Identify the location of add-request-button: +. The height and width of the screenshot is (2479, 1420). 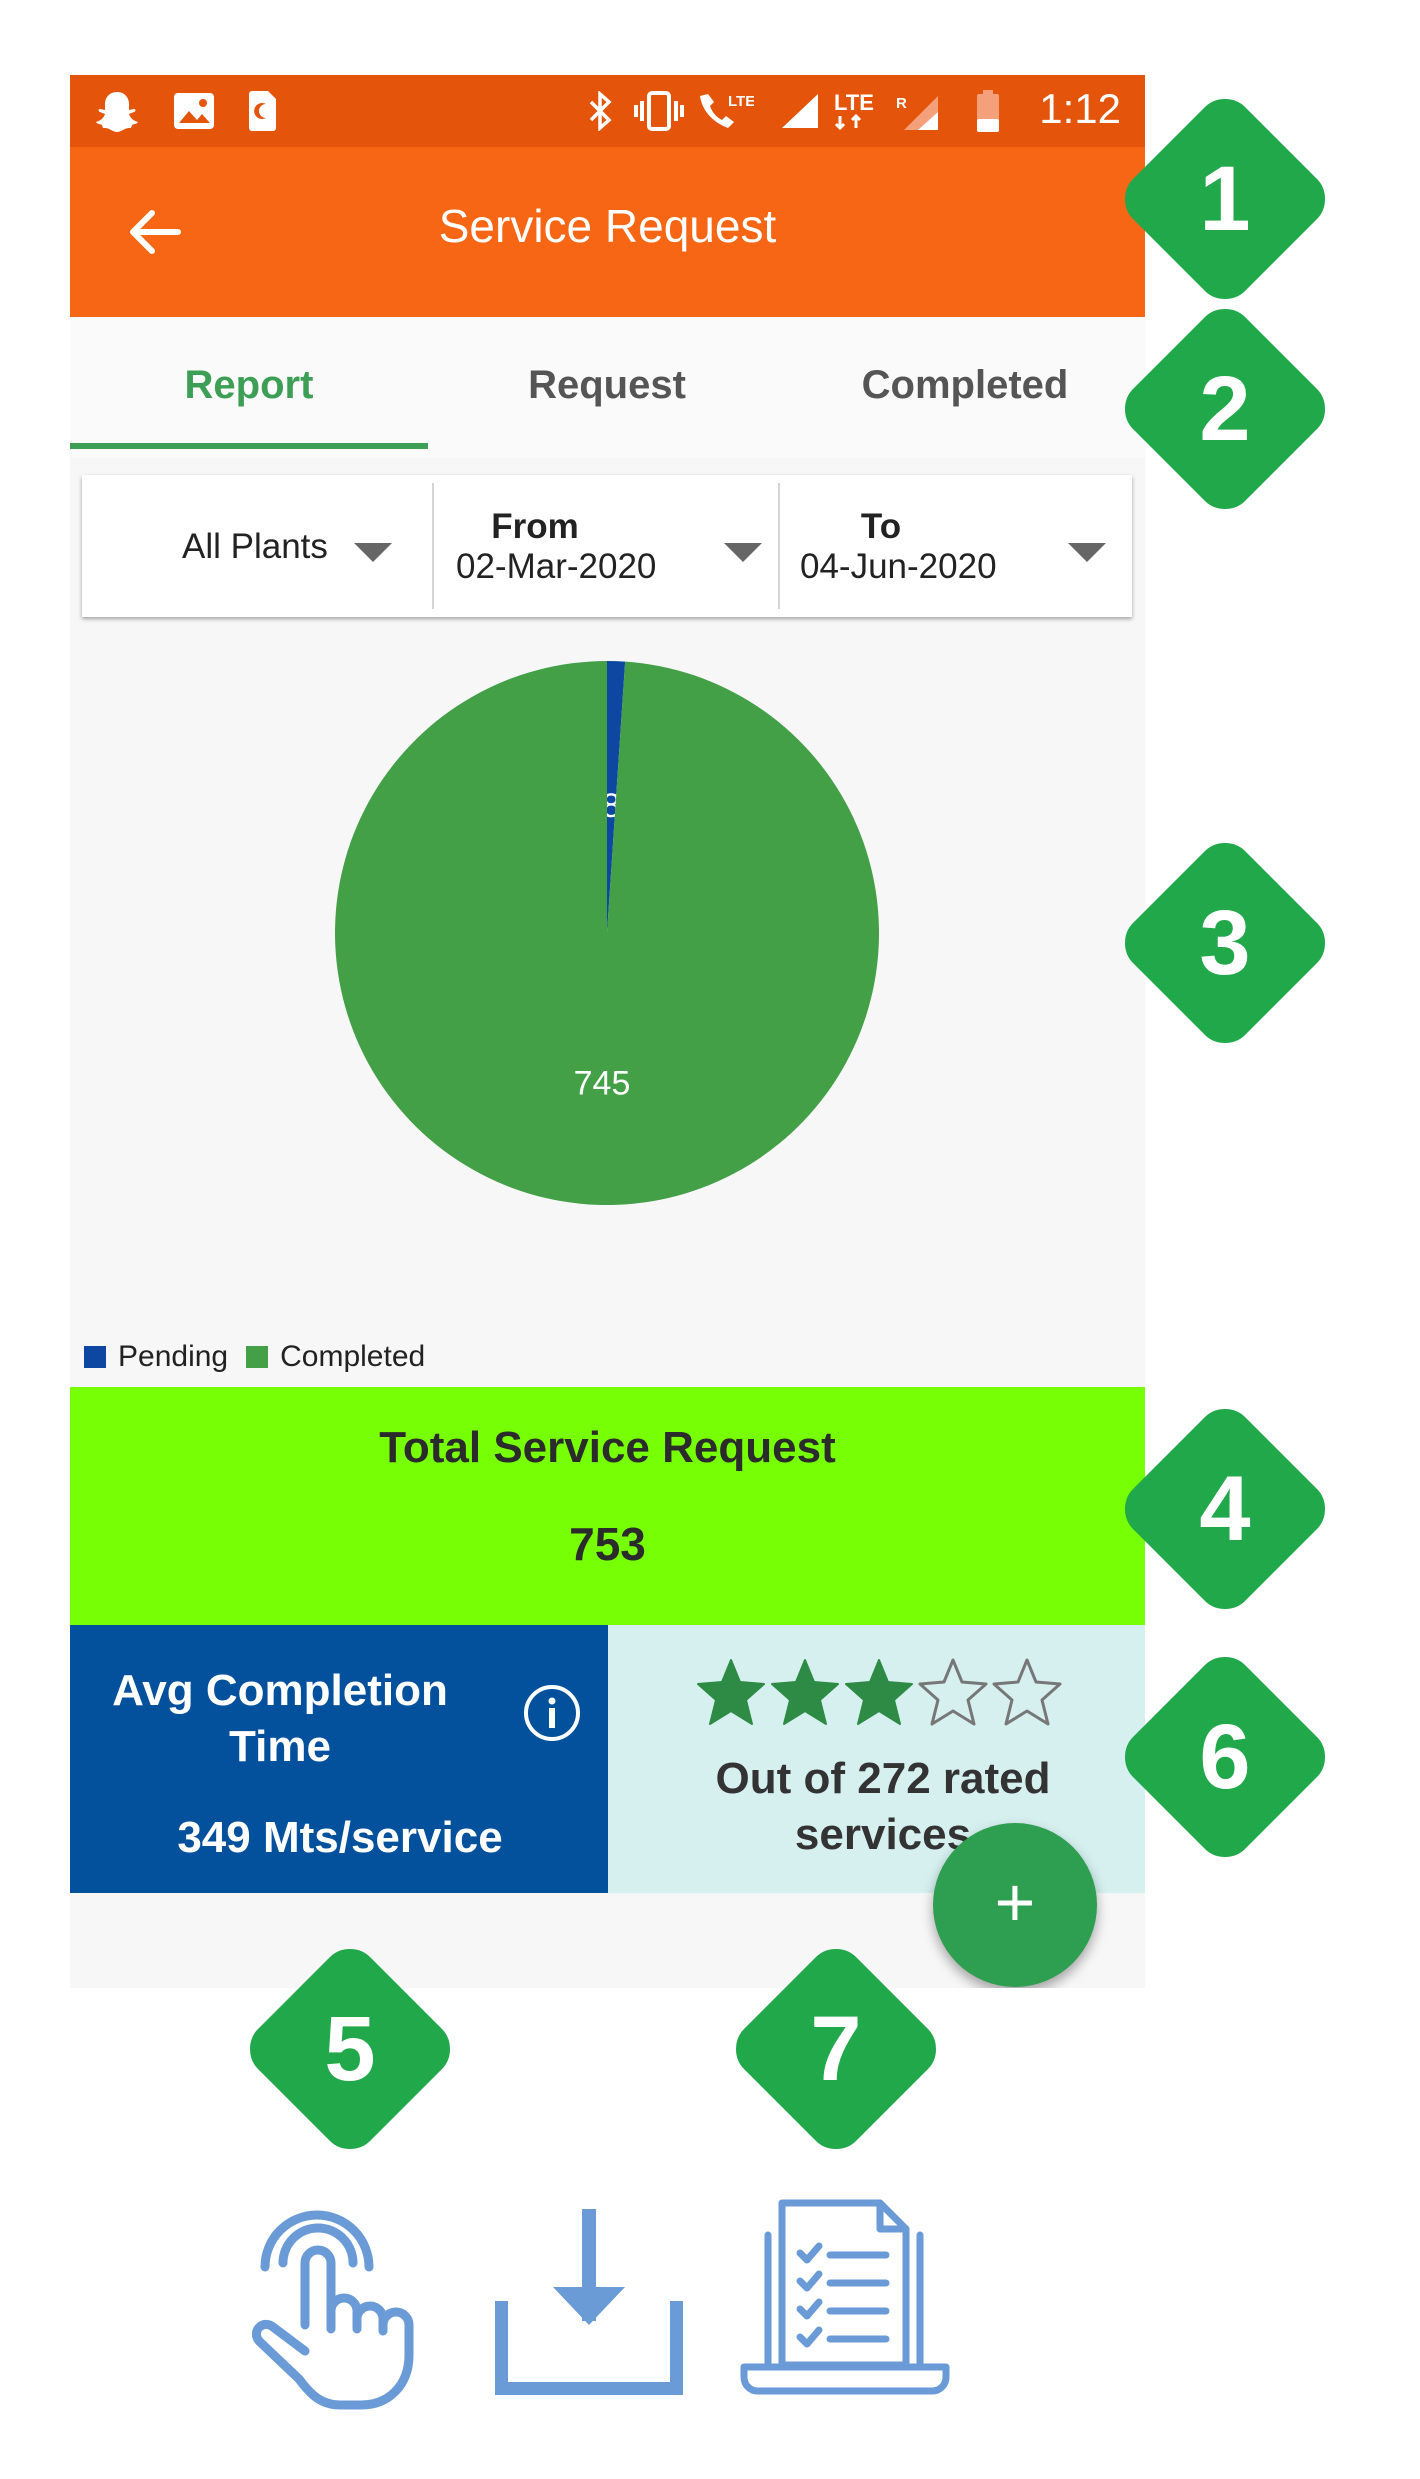
(1015, 1905).